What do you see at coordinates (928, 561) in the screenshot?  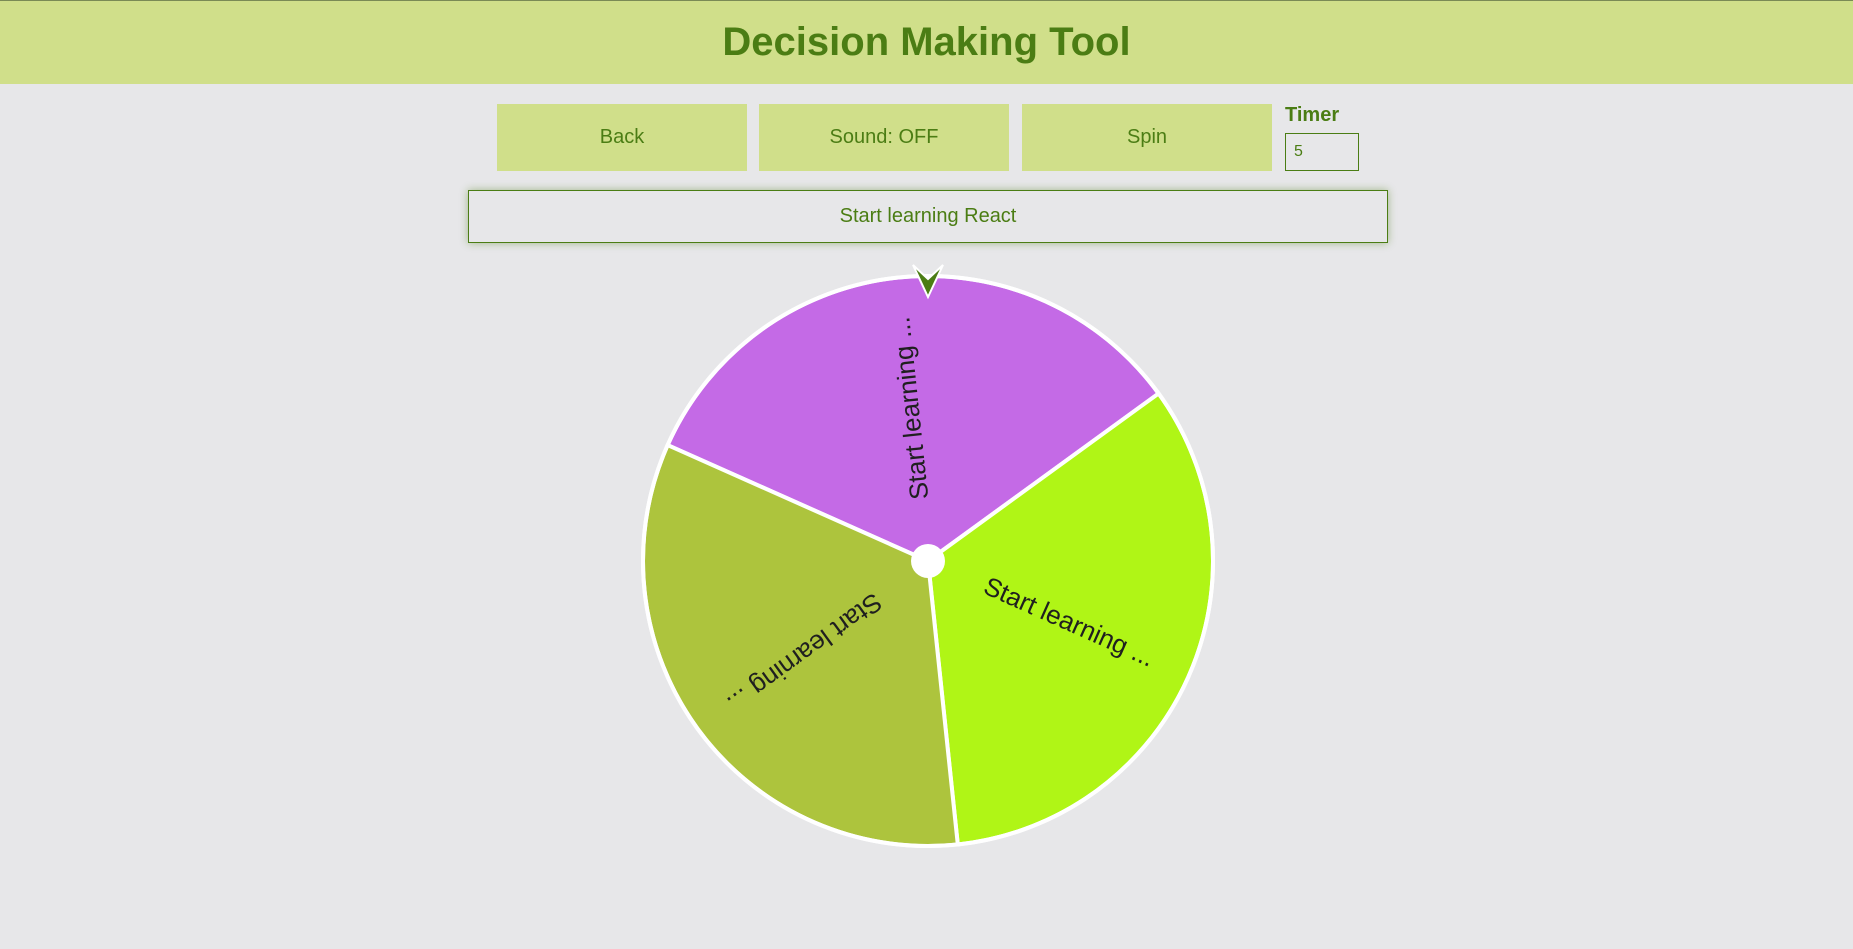 I see `wheel-center-hub` at bounding box center [928, 561].